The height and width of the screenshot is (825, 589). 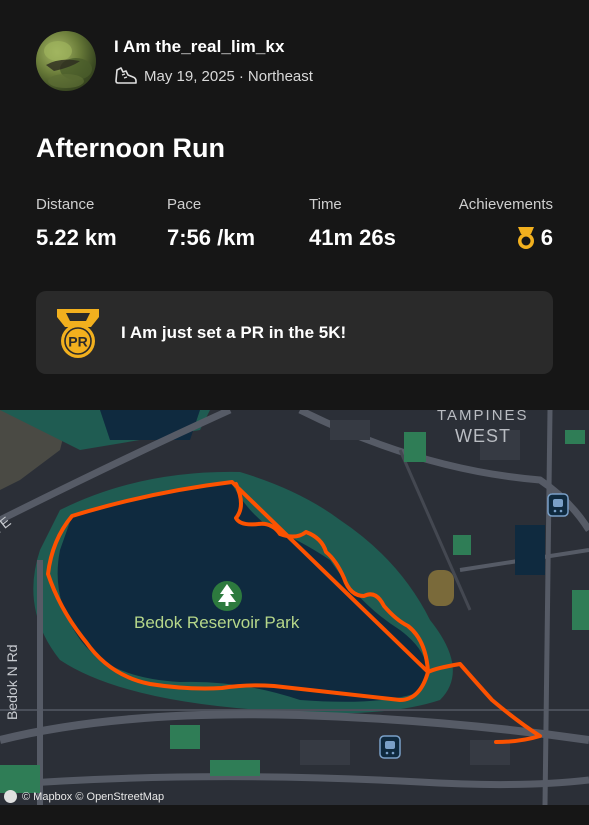 What do you see at coordinates (217, 622) in the screenshot?
I see `map-park-label: Bedok Reservoir Park` at bounding box center [217, 622].